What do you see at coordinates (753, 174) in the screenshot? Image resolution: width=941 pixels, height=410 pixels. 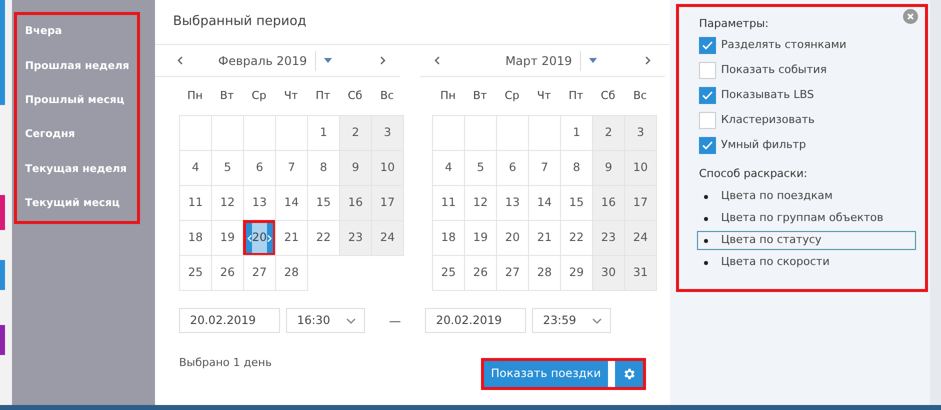 I see `section-title: Способ раскраски:` at bounding box center [753, 174].